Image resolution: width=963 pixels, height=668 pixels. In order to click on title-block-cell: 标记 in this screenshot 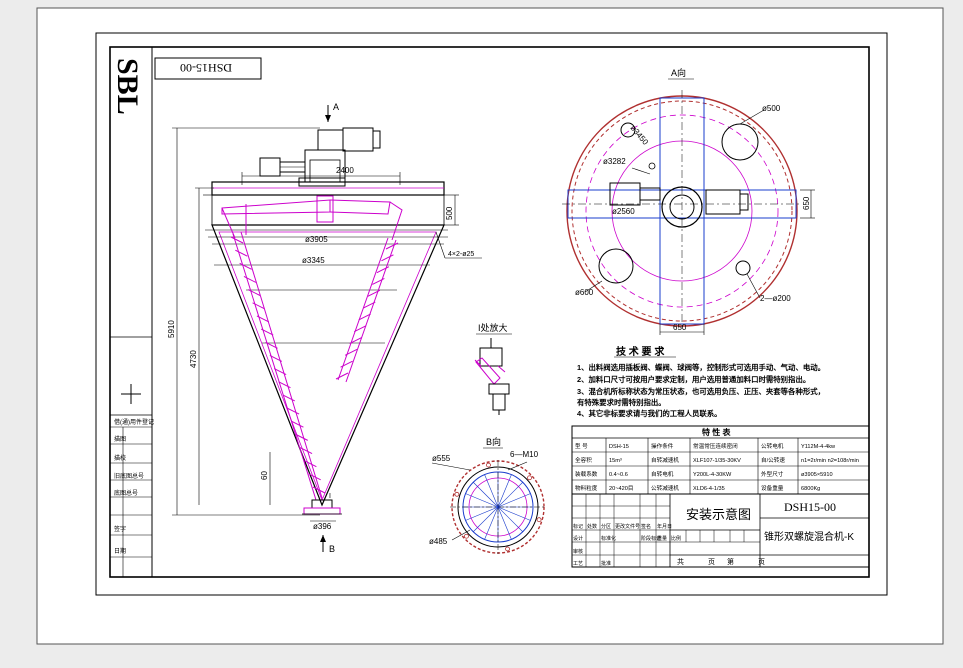, I will do `click(578, 526)`.